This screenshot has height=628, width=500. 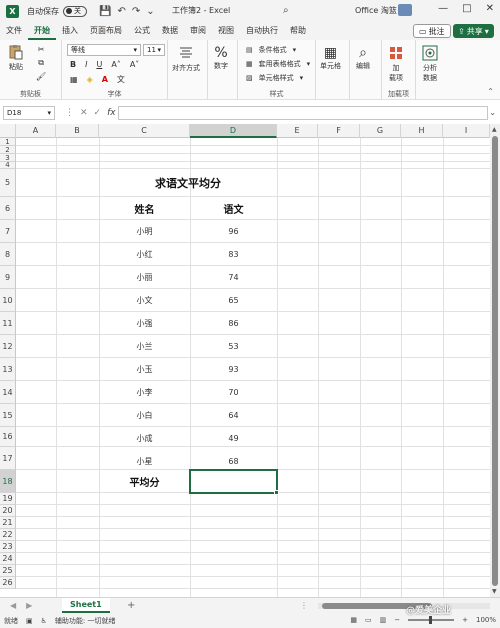 What do you see at coordinates (490, 91) in the screenshot?
I see `collapse-ribbon-icon: ⌃` at bounding box center [490, 91].